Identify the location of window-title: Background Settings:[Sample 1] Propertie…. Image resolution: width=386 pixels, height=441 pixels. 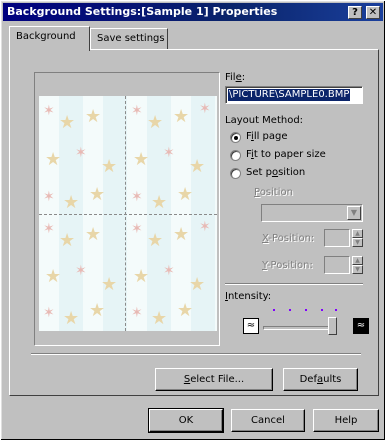
(142, 11).